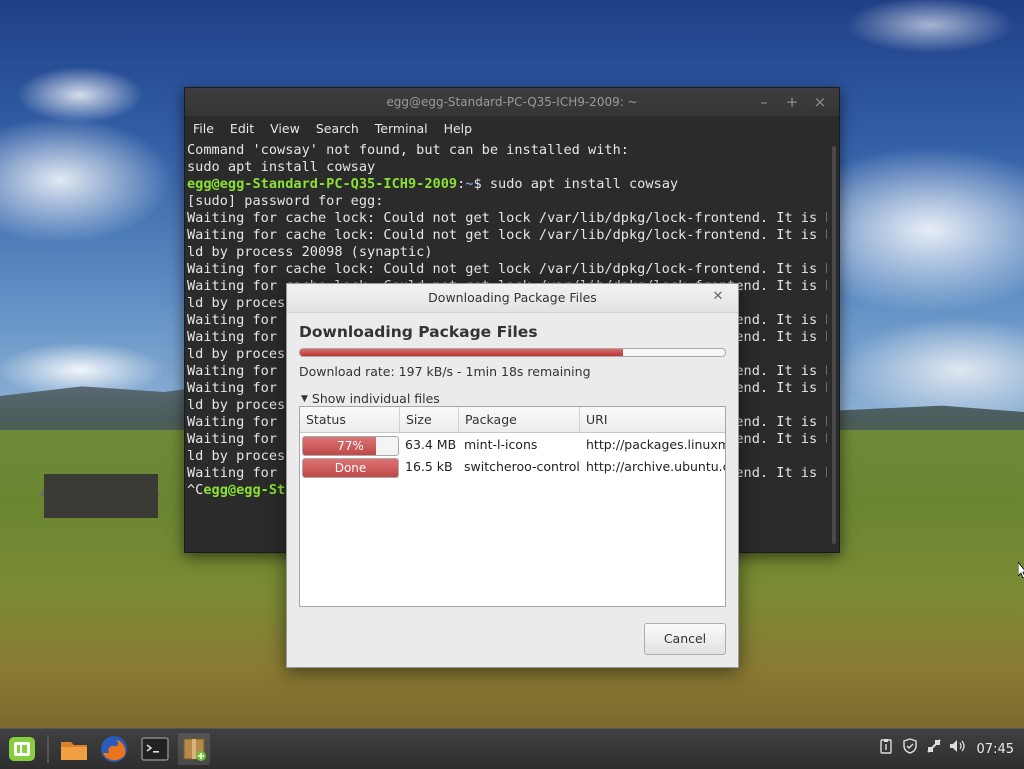  I want to click on overall-progress-fill, so click(461, 352).